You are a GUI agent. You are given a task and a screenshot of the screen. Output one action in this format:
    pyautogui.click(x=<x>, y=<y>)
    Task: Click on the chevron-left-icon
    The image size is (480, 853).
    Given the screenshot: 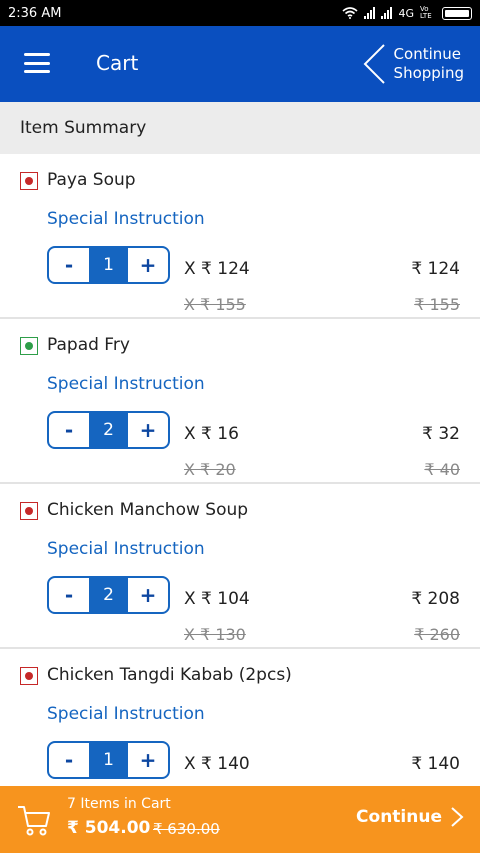 What is the action you would take?
    pyautogui.click(x=374, y=64)
    